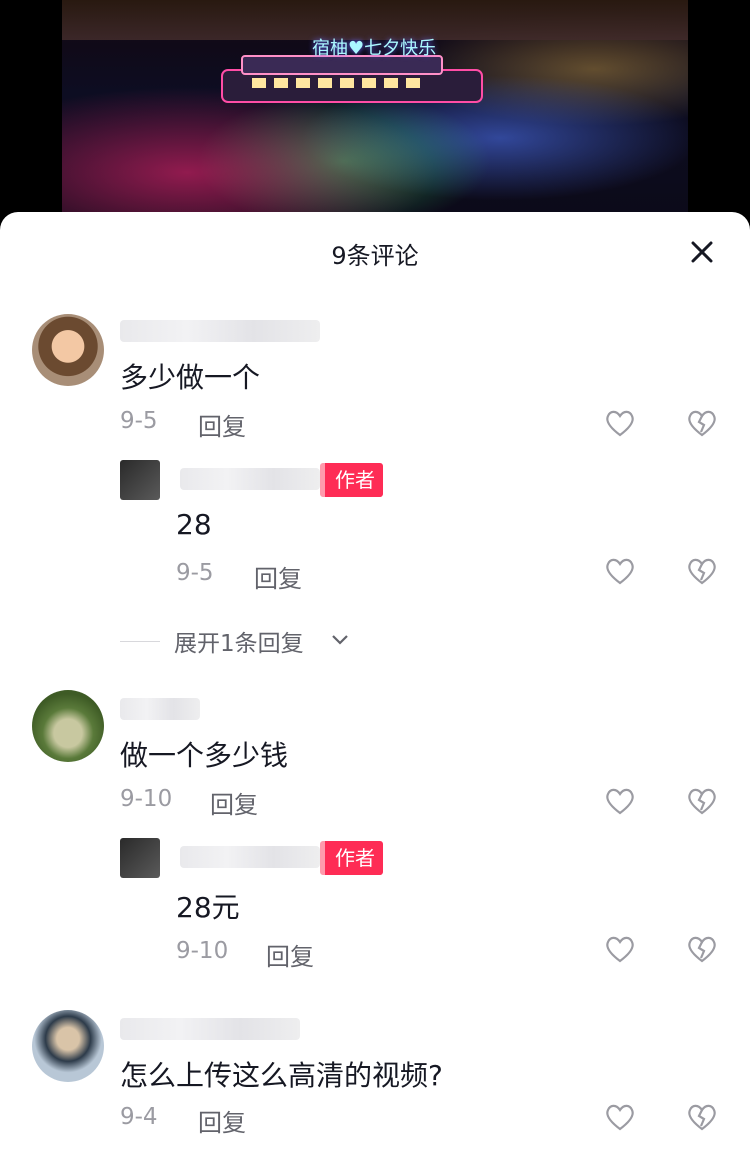  Describe the element at coordinates (374, 48) in the screenshot. I see `video-overlay-text: 宿柚♥七夕快乐` at that location.